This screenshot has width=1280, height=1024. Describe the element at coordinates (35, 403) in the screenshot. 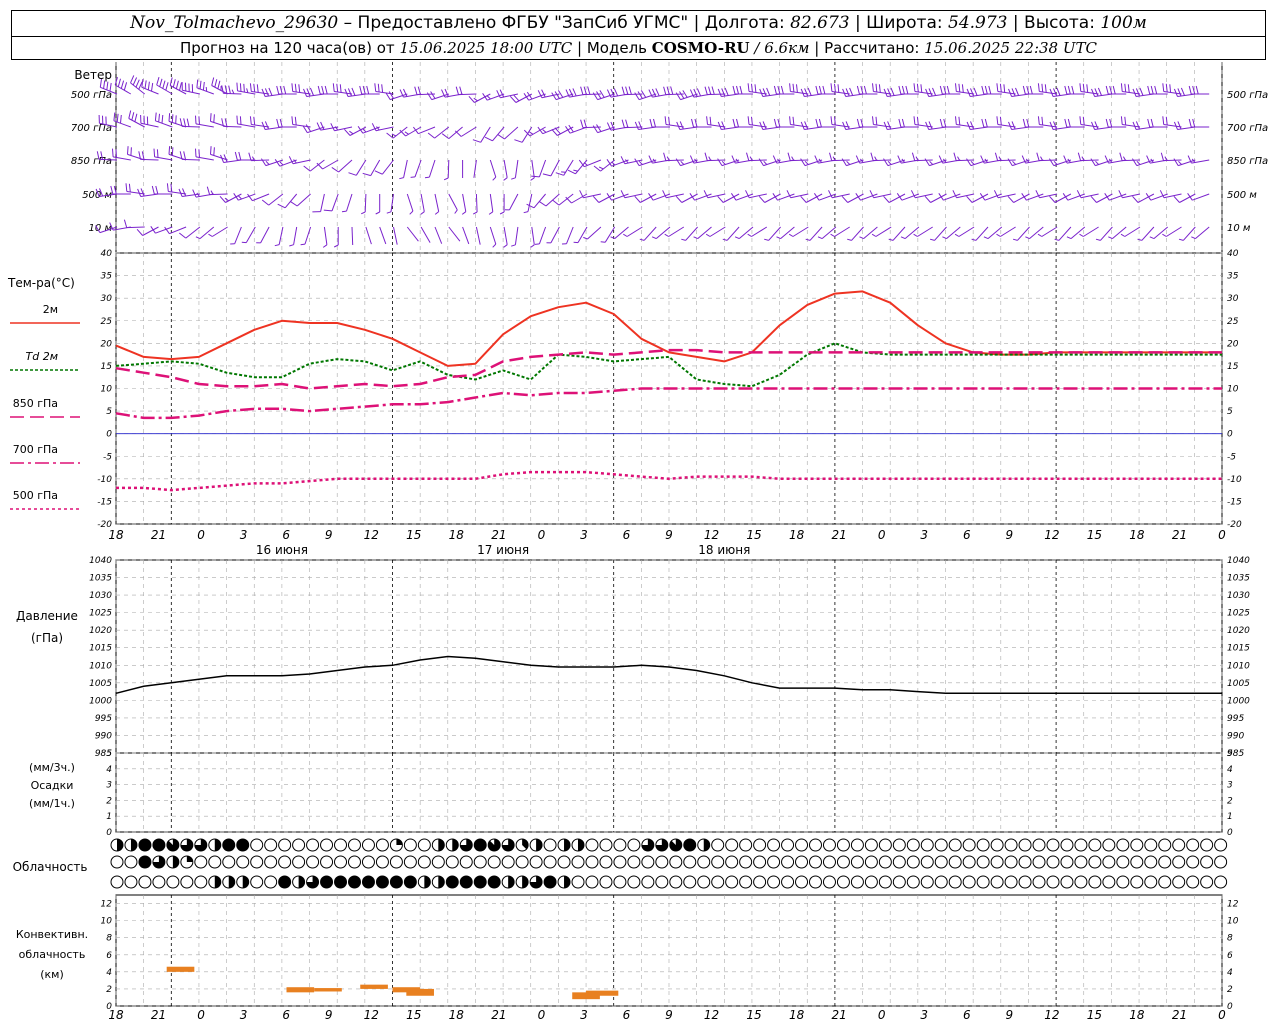

I see `temp-legend-label: 850 гПа` at that location.